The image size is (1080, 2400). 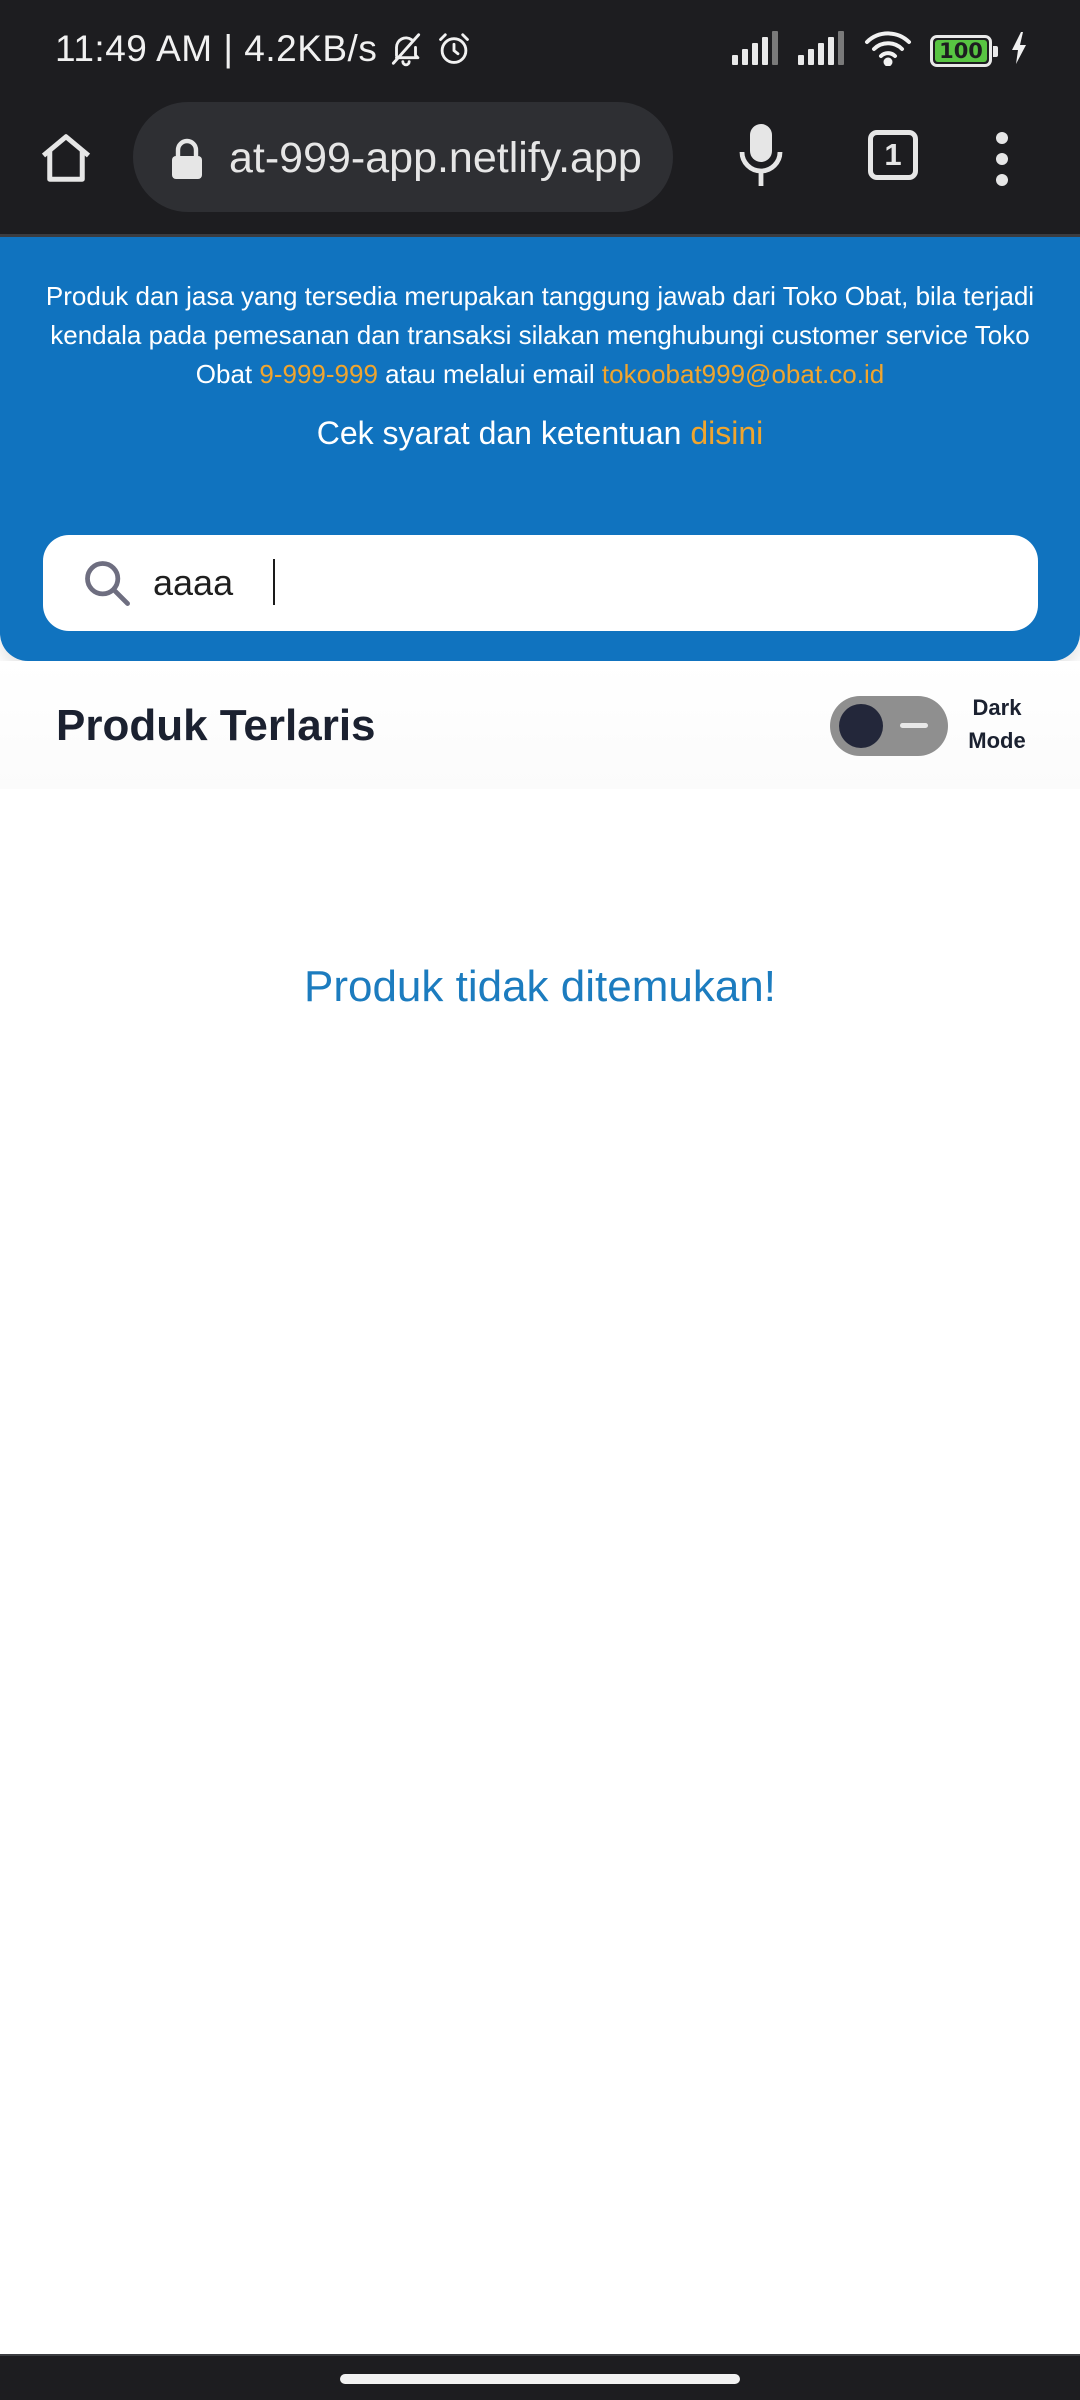 What do you see at coordinates (216, 48) in the screenshot?
I see `status-time-speed: 11:49 AM | 4.2KB/s` at bounding box center [216, 48].